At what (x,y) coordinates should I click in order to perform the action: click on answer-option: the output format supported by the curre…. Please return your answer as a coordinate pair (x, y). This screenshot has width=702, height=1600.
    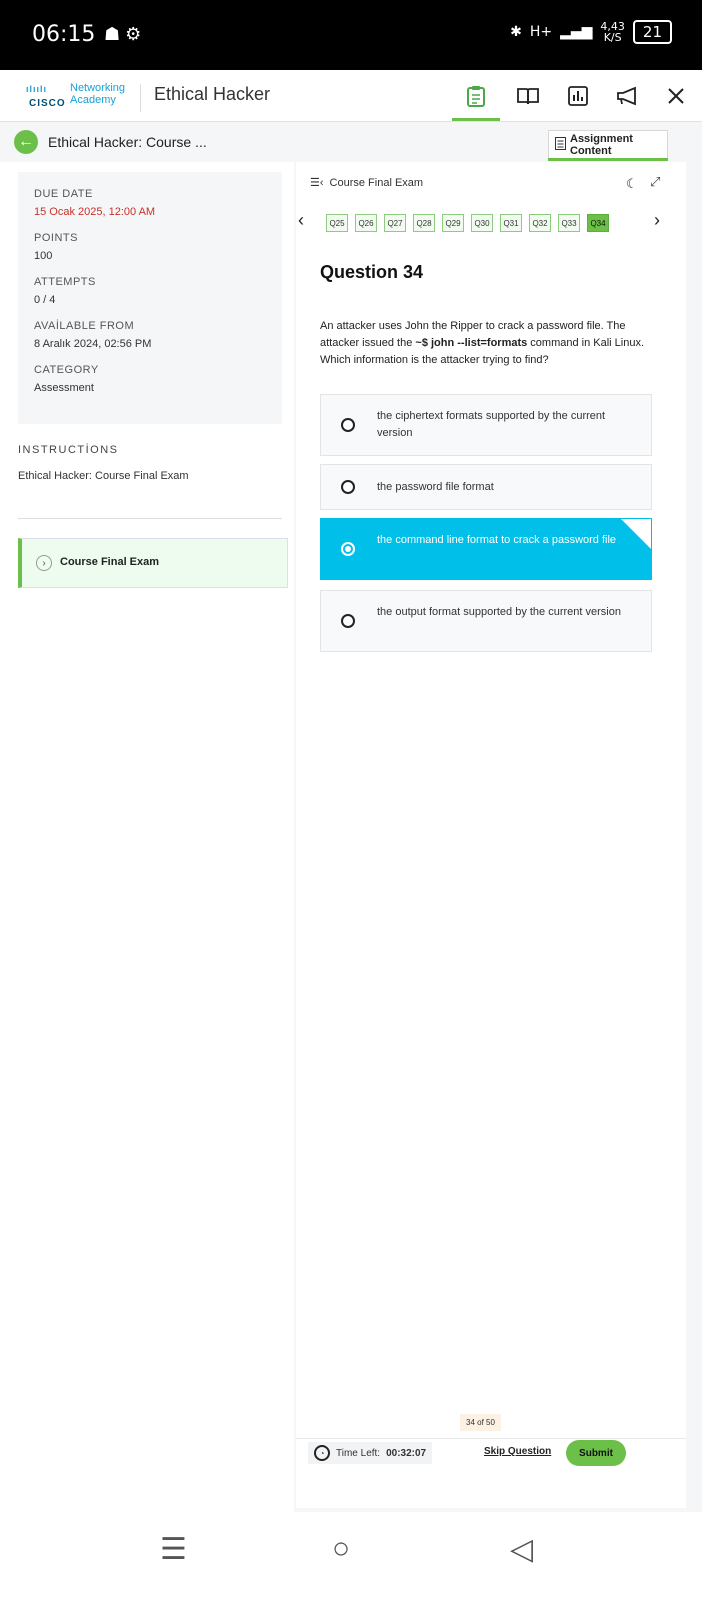
    Looking at the image, I should click on (486, 621).